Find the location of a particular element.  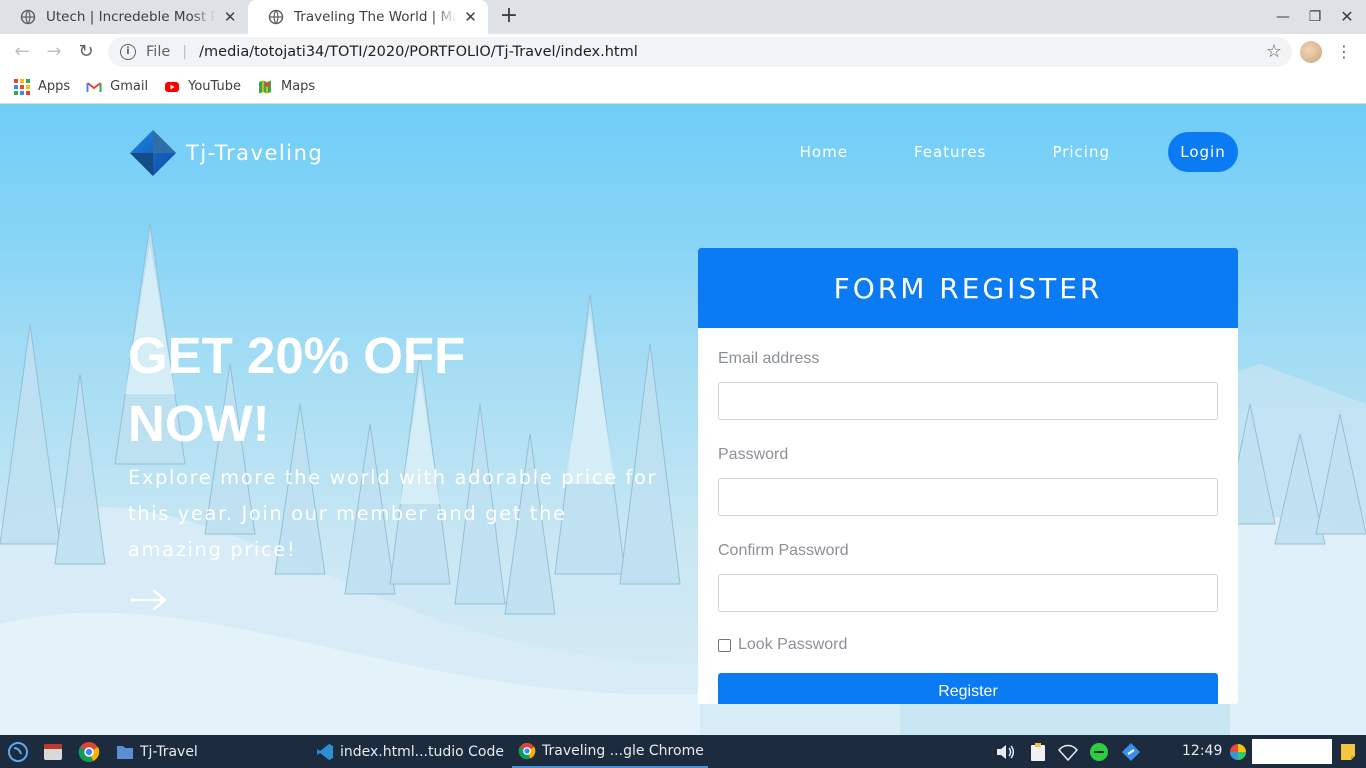

browser-tab-utech: Utech | Incredeble Most Popular ✕ is located at coordinates (124, 17).